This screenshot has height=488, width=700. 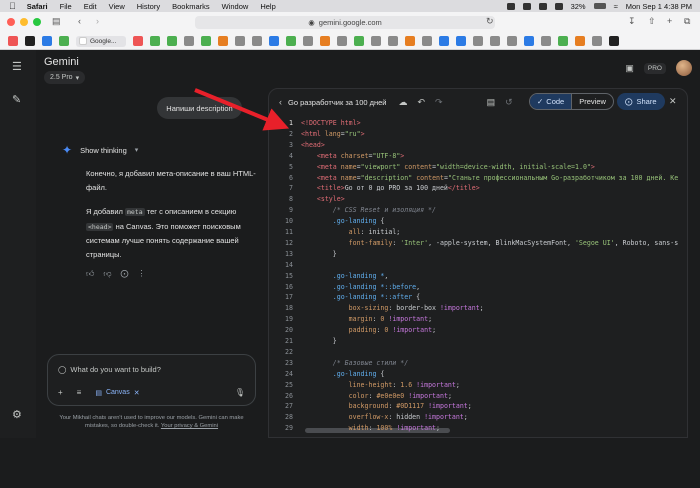 I want to click on code-line: .go-landing *,, so click(x=345, y=276).